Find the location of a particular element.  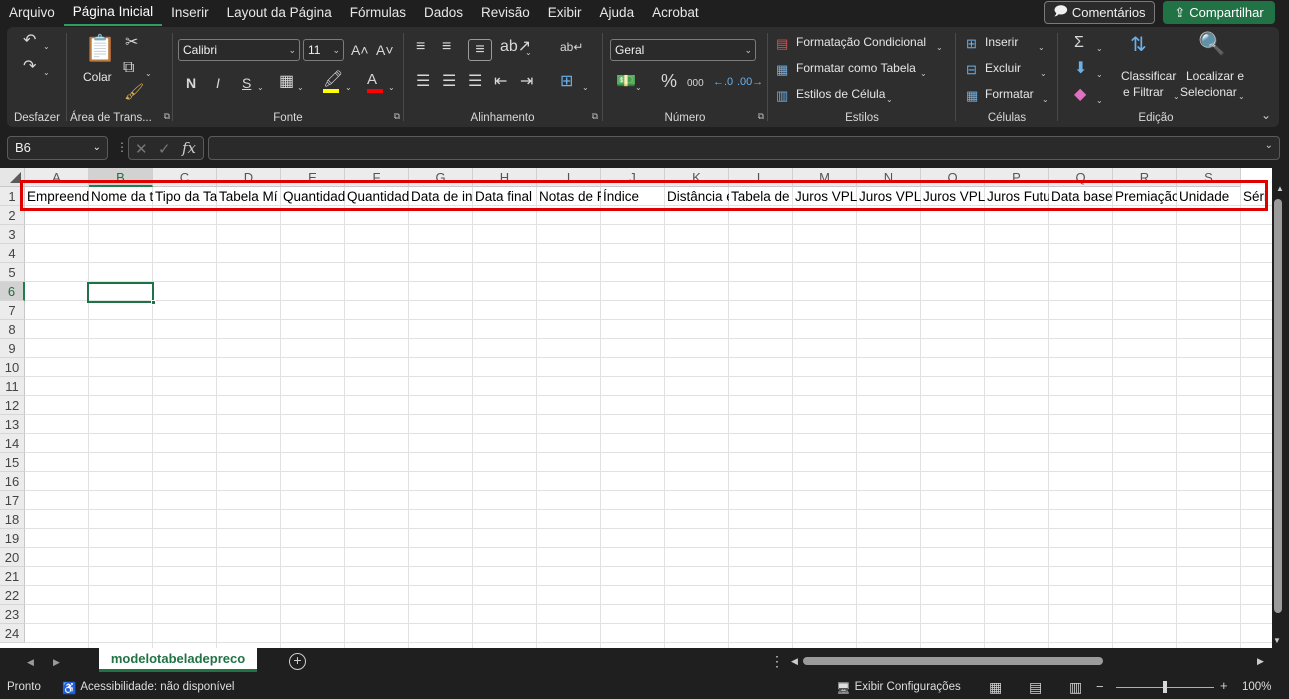

fill-dropdown-icon: ⌄ is located at coordinates (348, 88).